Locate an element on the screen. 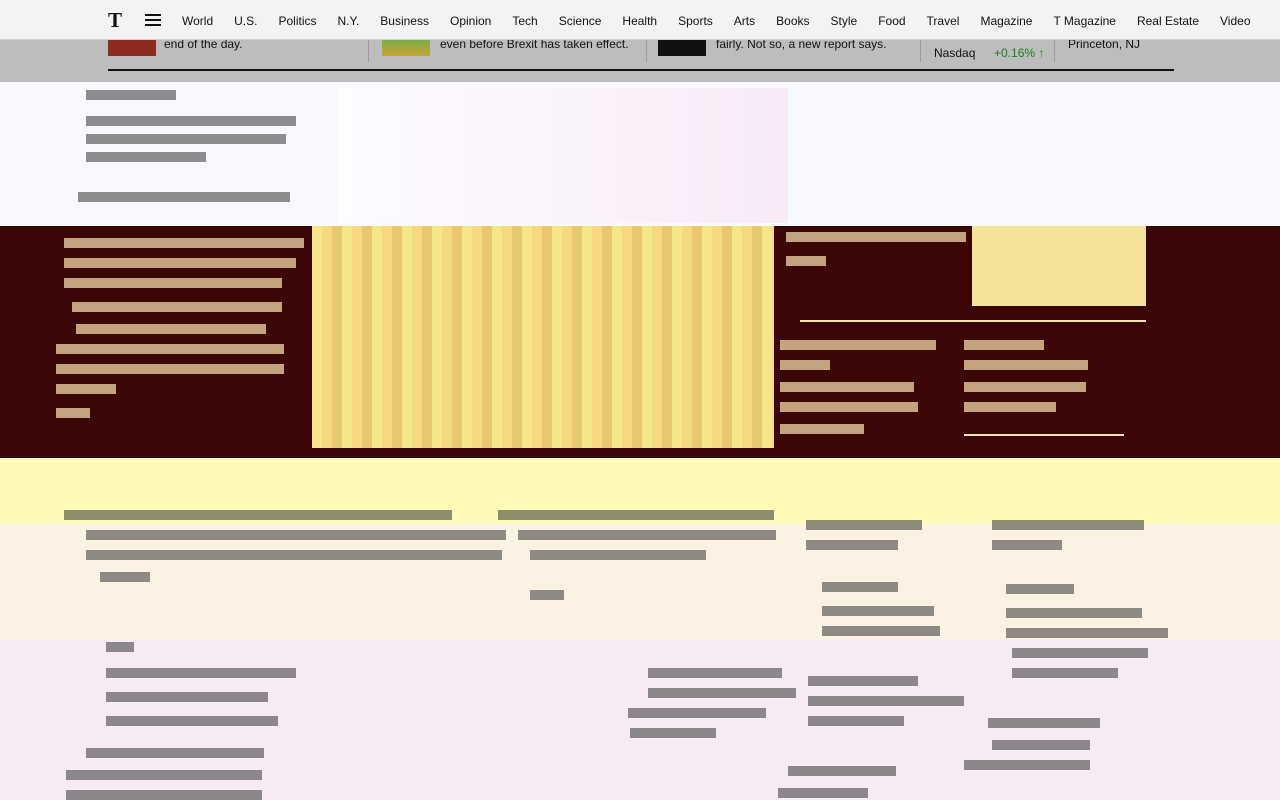 Image resolution: width=1280 pixels, height=800 pixels. nav-link-us: U.S. is located at coordinates (245, 21).